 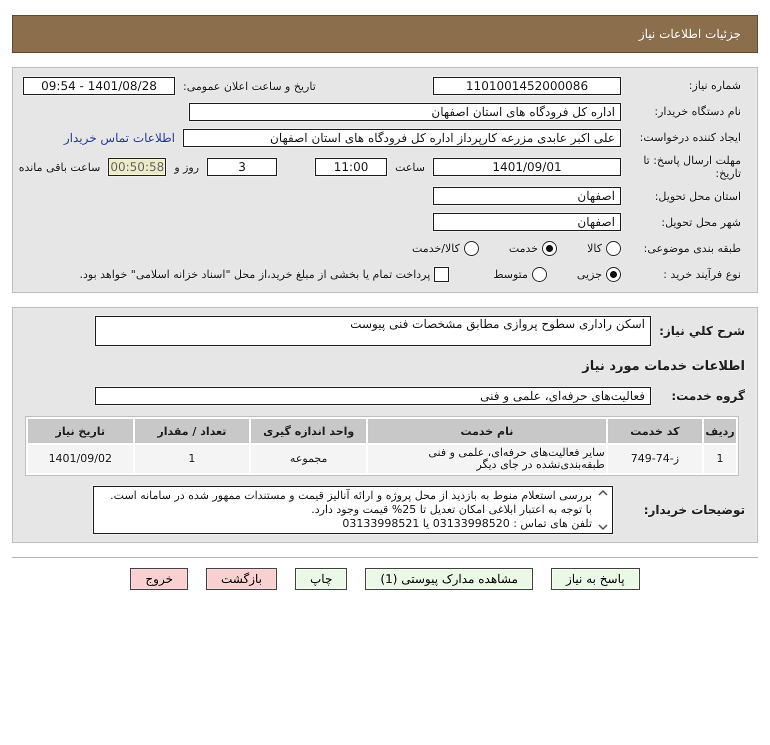 What do you see at coordinates (80, 431) in the screenshot?
I see `column-header: تاریخ نیاز` at bounding box center [80, 431].